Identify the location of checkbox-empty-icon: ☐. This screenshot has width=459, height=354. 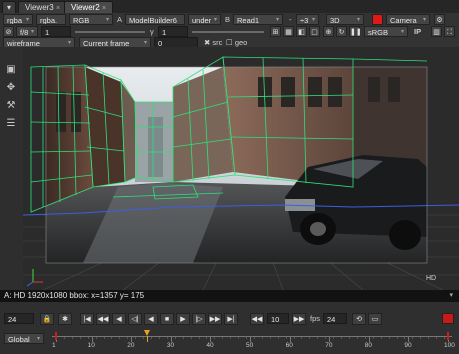
(229, 42).